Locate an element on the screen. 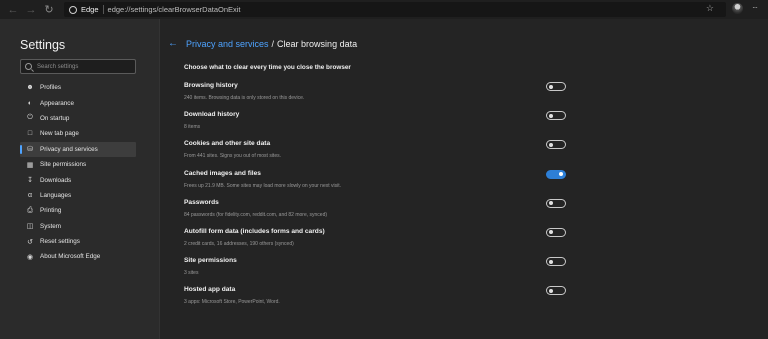  lock-icon: ⛁ is located at coordinates (30, 150).